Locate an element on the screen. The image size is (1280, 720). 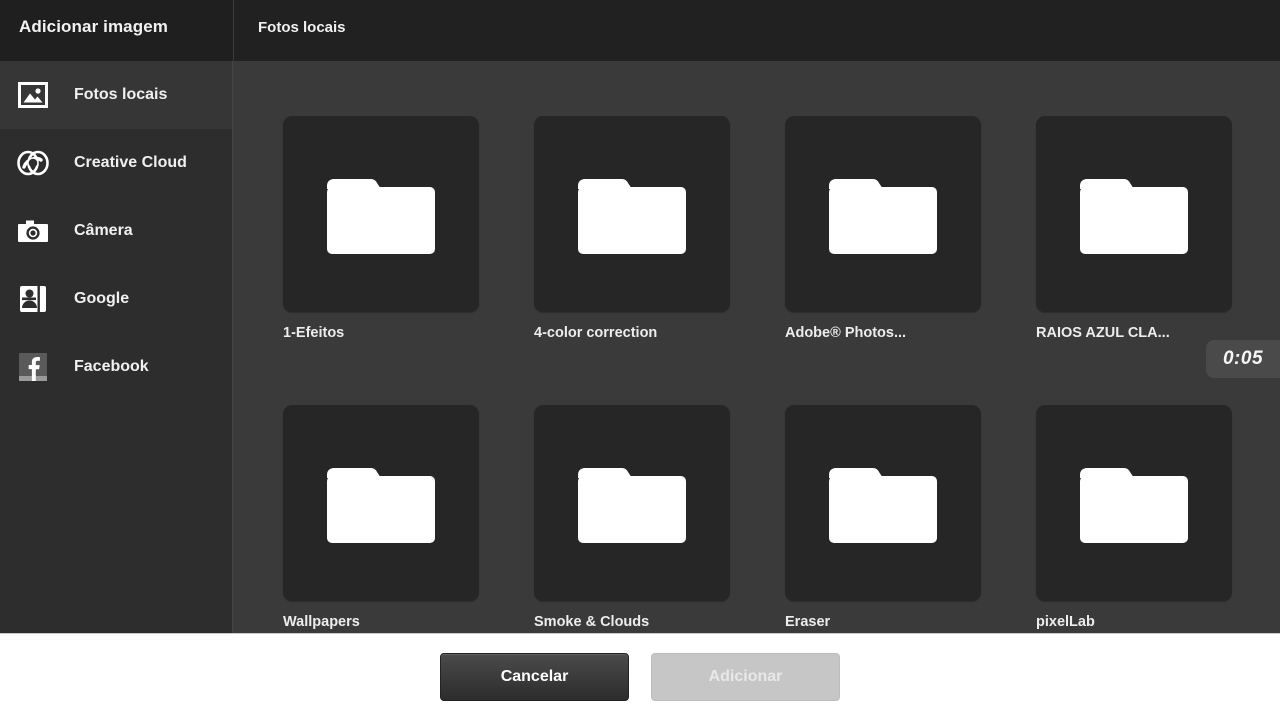
folder-name: Wallpapers is located at coordinates (321, 622).